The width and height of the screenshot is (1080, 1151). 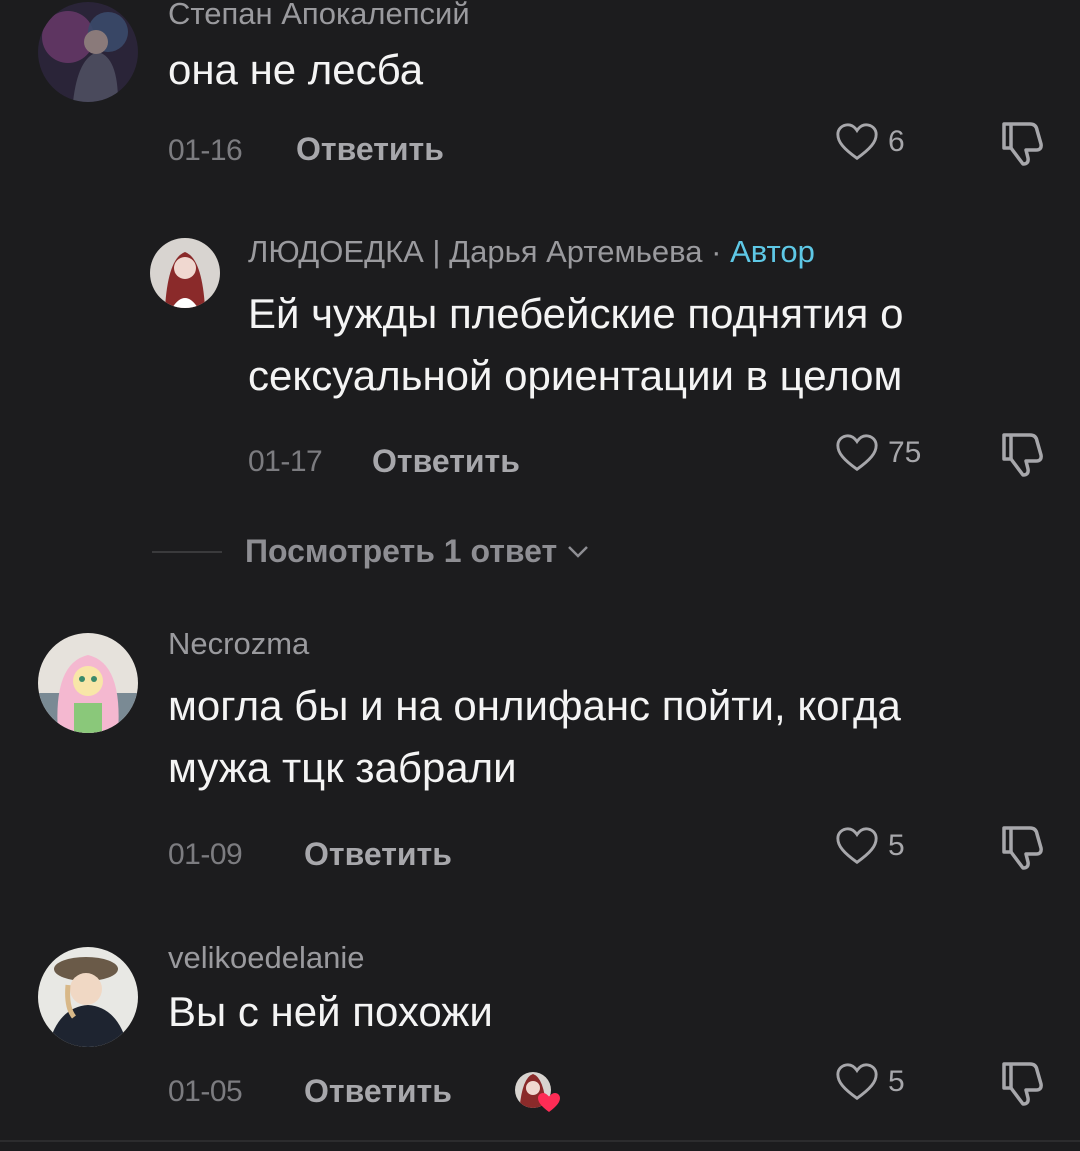 I want to click on view-replies-button: Посмотреть 1 ответ, so click(x=417, y=551).